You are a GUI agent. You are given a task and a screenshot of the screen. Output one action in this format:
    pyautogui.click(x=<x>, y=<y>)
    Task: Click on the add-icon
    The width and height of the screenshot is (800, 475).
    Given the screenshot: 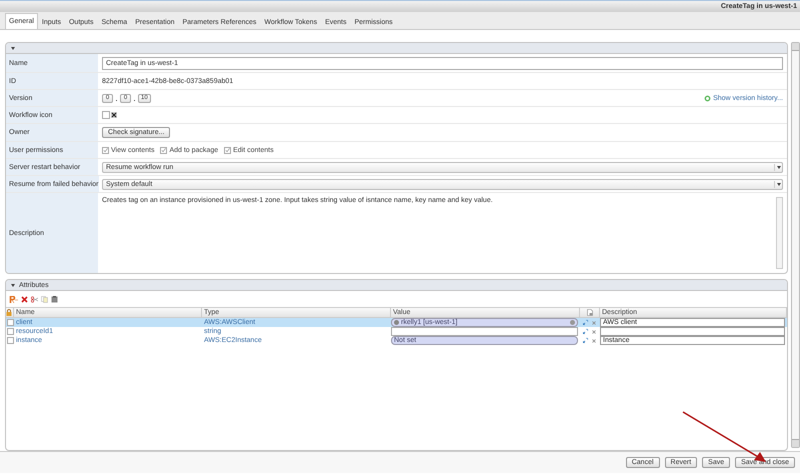 What is the action you would take?
    pyautogui.click(x=13, y=299)
    